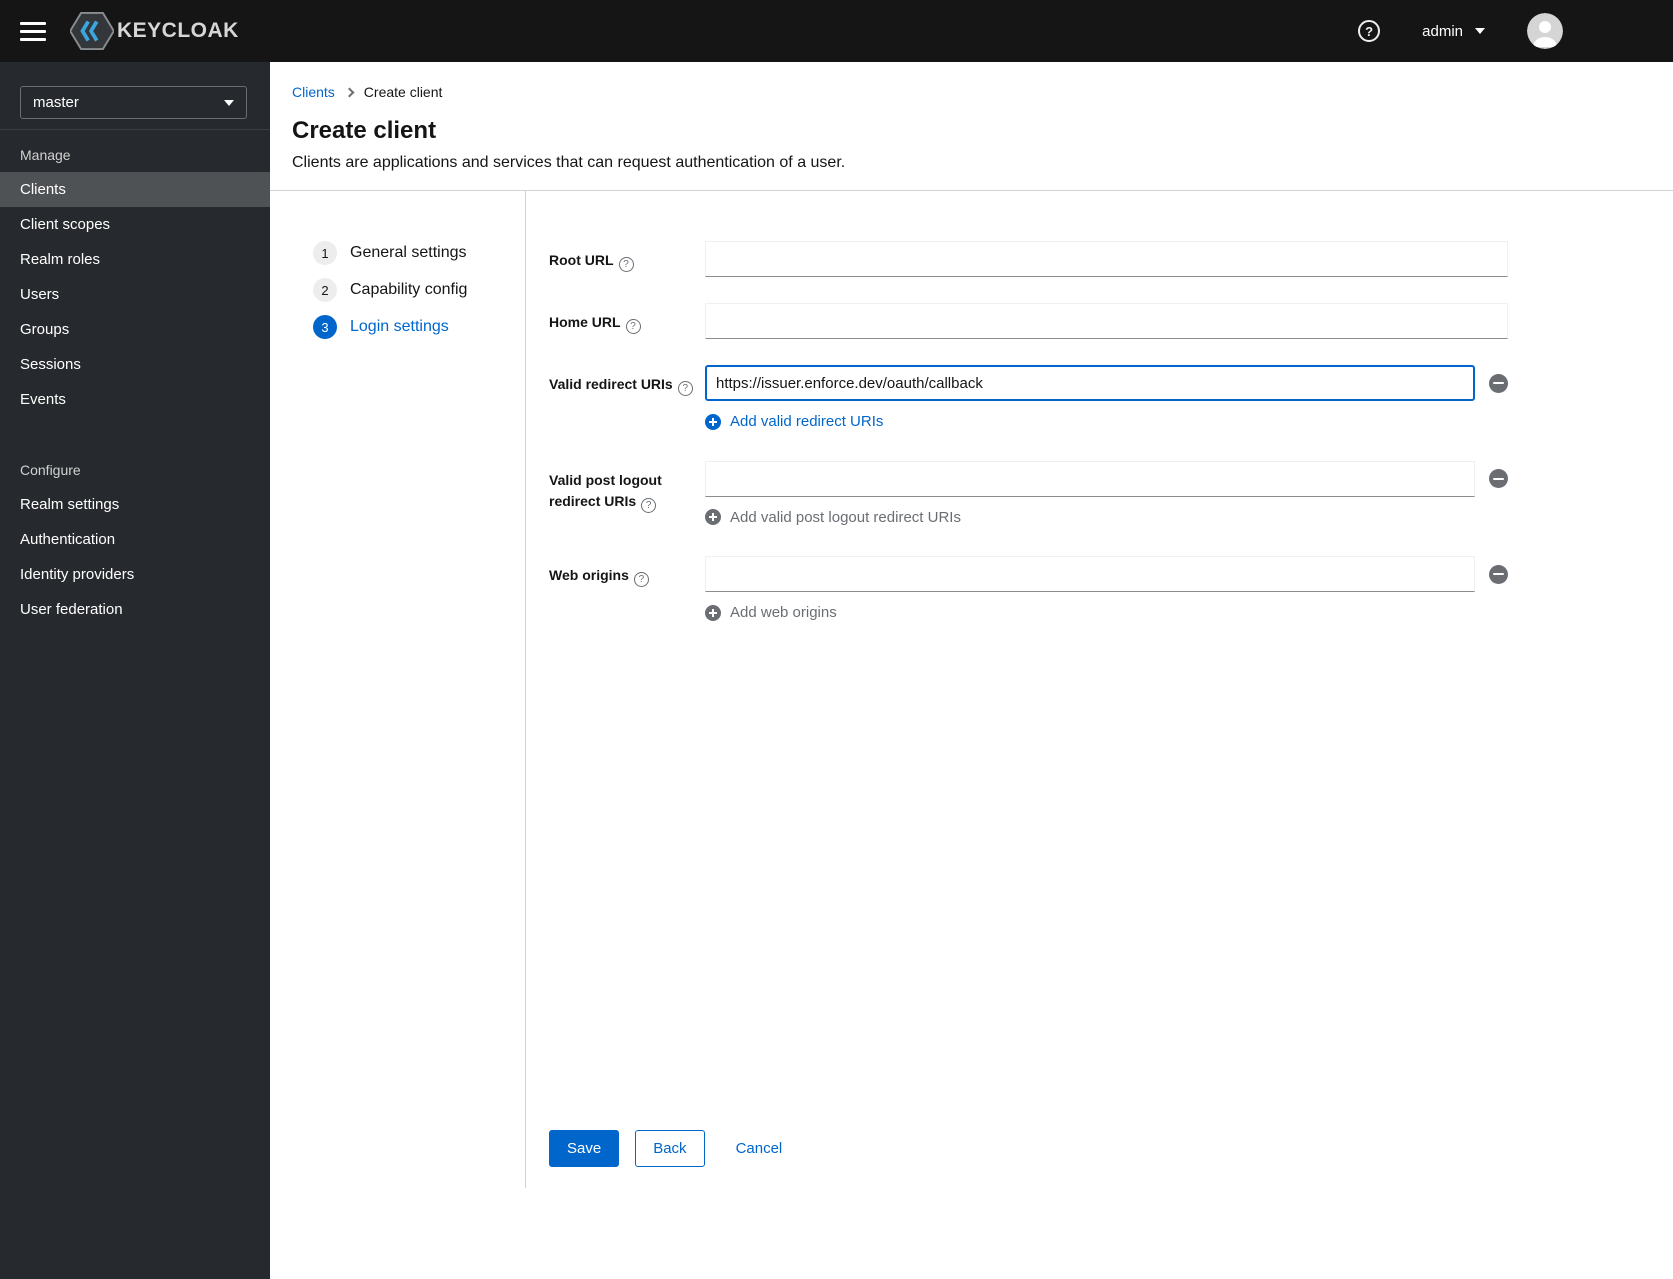 The height and width of the screenshot is (1279, 1673). I want to click on home-url-input, so click(1106, 321).